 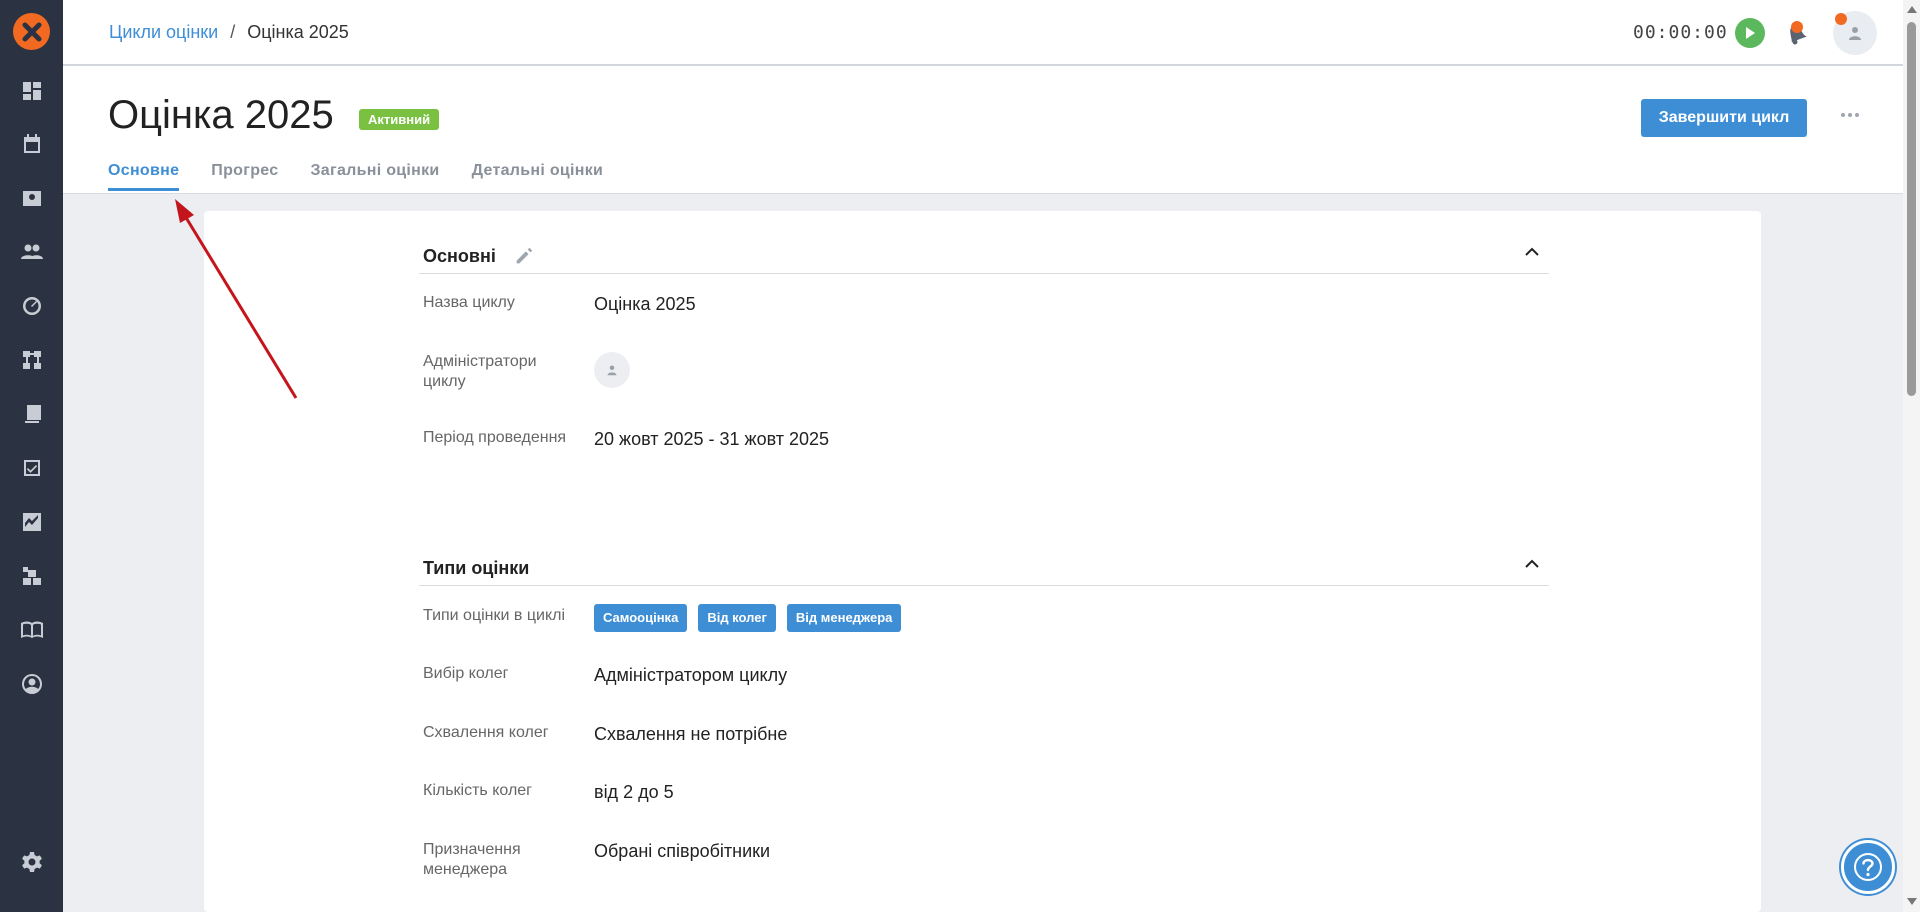 I want to click on tab-progress: Прогрес, so click(x=244, y=176).